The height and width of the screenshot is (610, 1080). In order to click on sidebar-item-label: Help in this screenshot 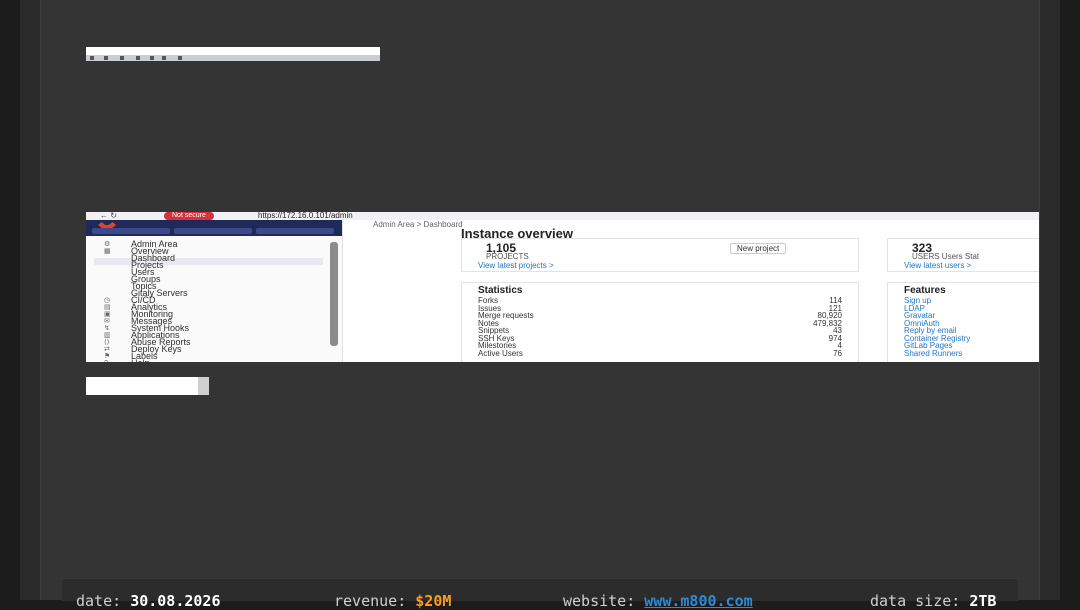, I will do `click(140, 361)`.